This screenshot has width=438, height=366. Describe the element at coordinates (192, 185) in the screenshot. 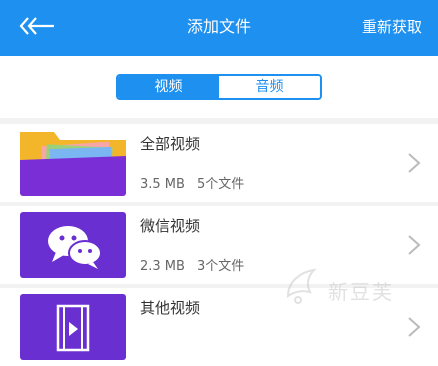

I see `item-meta: 3.5 MB 5个文件` at that location.